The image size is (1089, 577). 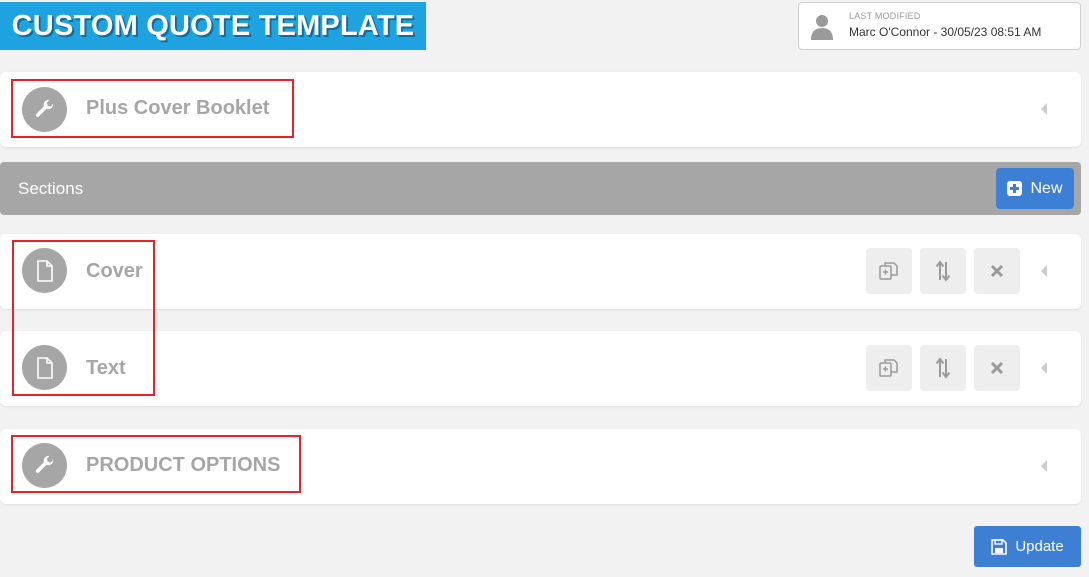 I want to click on last-modified-value: Marc O'Connor - 30/05/23 08:51 AM, so click(x=945, y=32).